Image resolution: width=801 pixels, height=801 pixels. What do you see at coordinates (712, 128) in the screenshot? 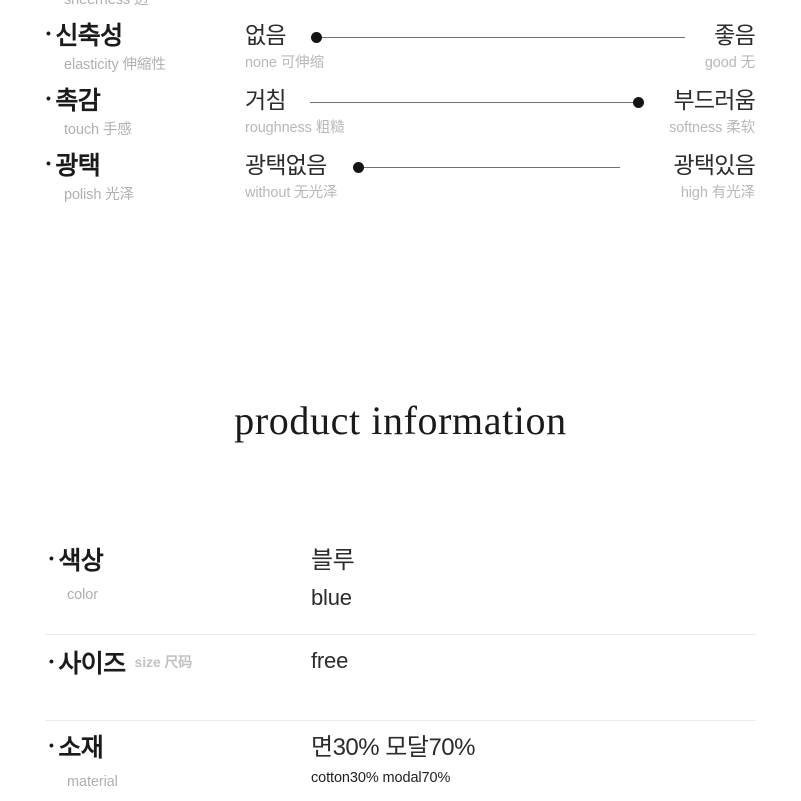
I see `slider-end-right-sub: softness 柔软` at bounding box center [712, 128].